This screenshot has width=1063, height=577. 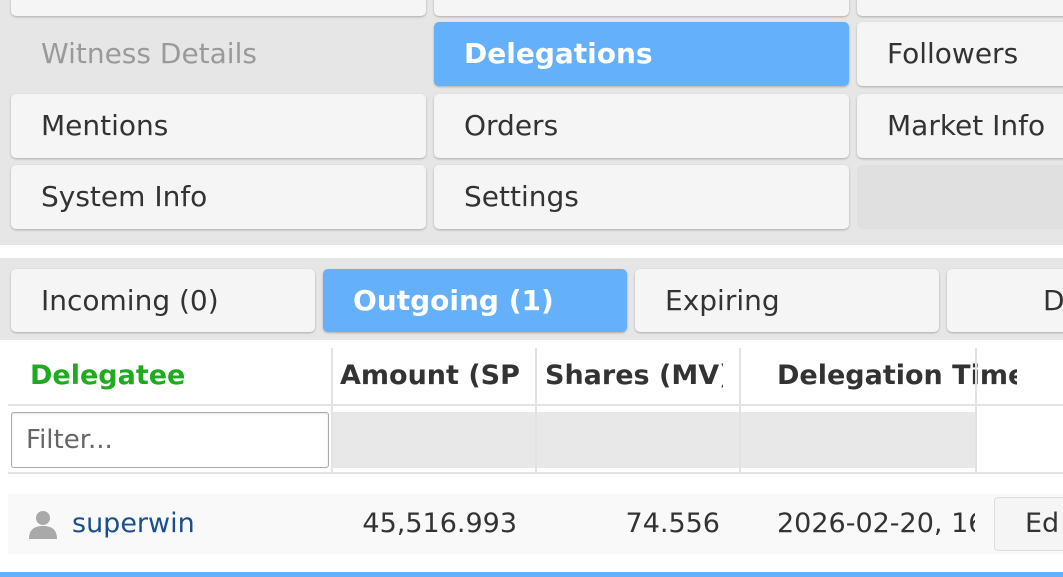 I want to click on filter-cell-amount, so click(x=434, y=440).